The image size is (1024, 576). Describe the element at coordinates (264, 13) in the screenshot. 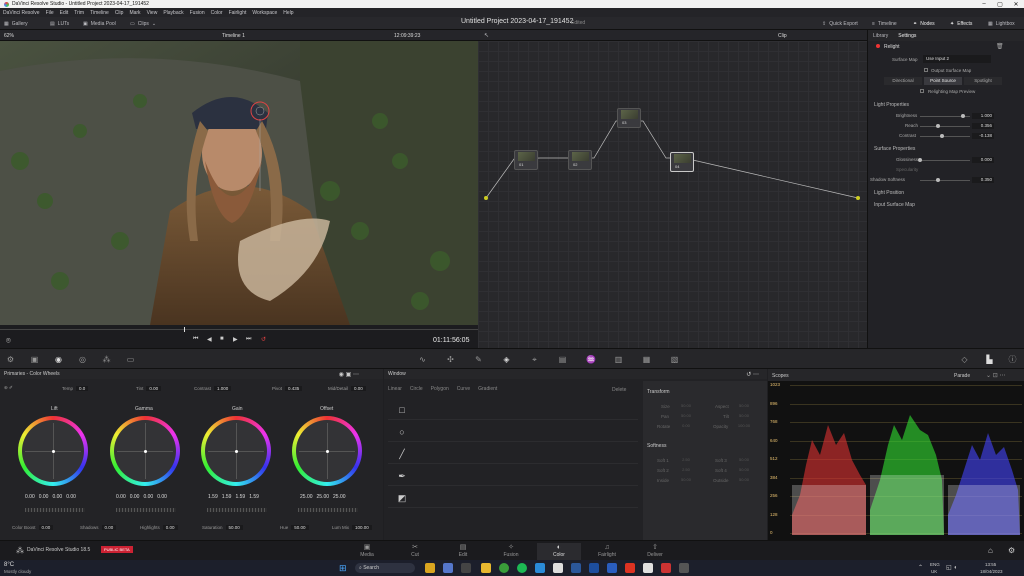

I see `menu-workspace: Workspace` at that location.